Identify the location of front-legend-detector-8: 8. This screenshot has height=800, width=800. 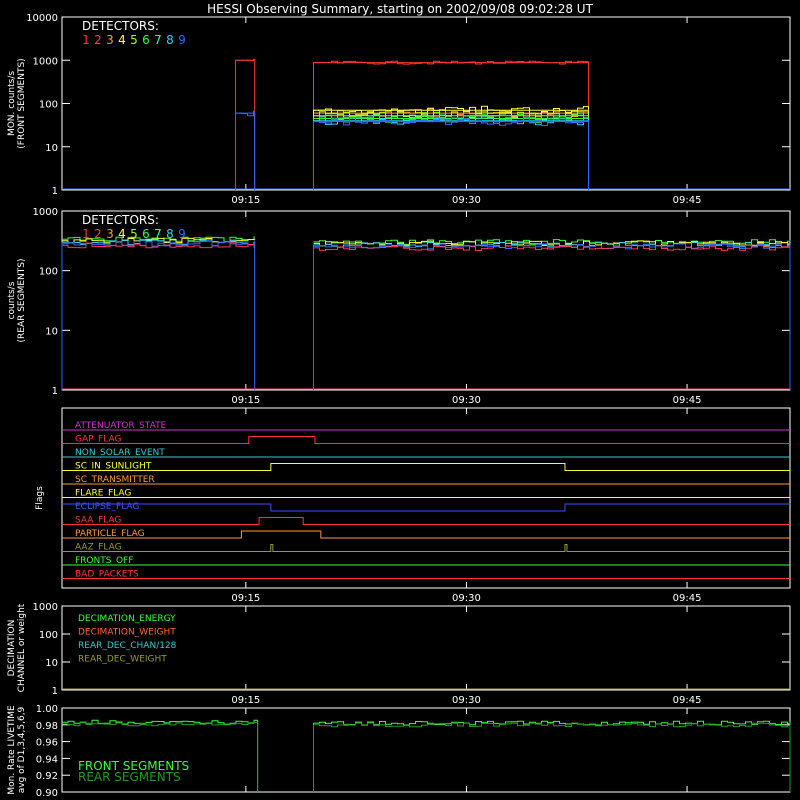
(170, 40).